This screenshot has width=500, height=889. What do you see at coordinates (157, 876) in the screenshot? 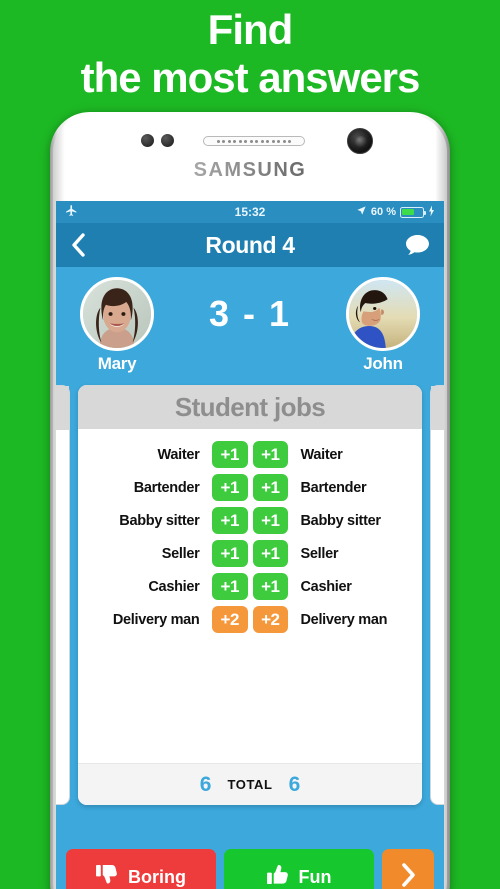
I see `boring-label: Boring` at bounding box center [157, 876].